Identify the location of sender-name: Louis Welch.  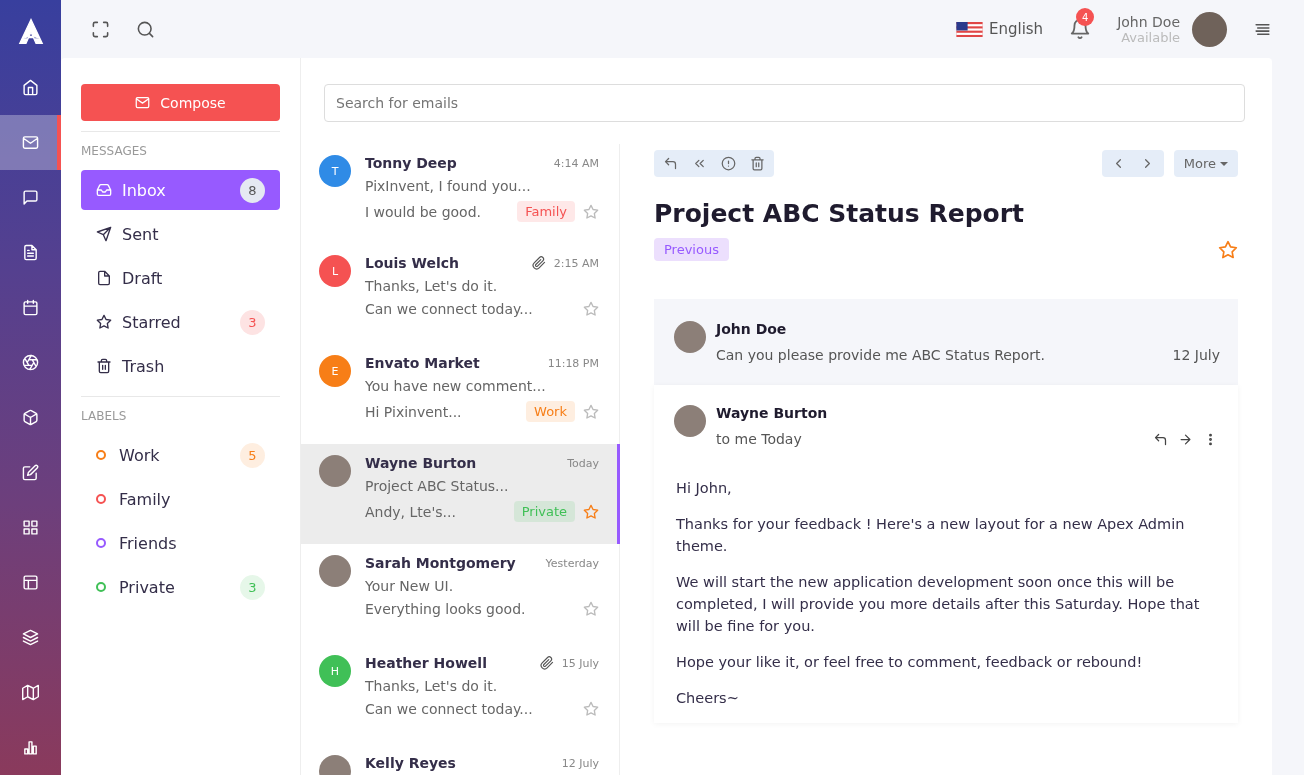
(412, 263).